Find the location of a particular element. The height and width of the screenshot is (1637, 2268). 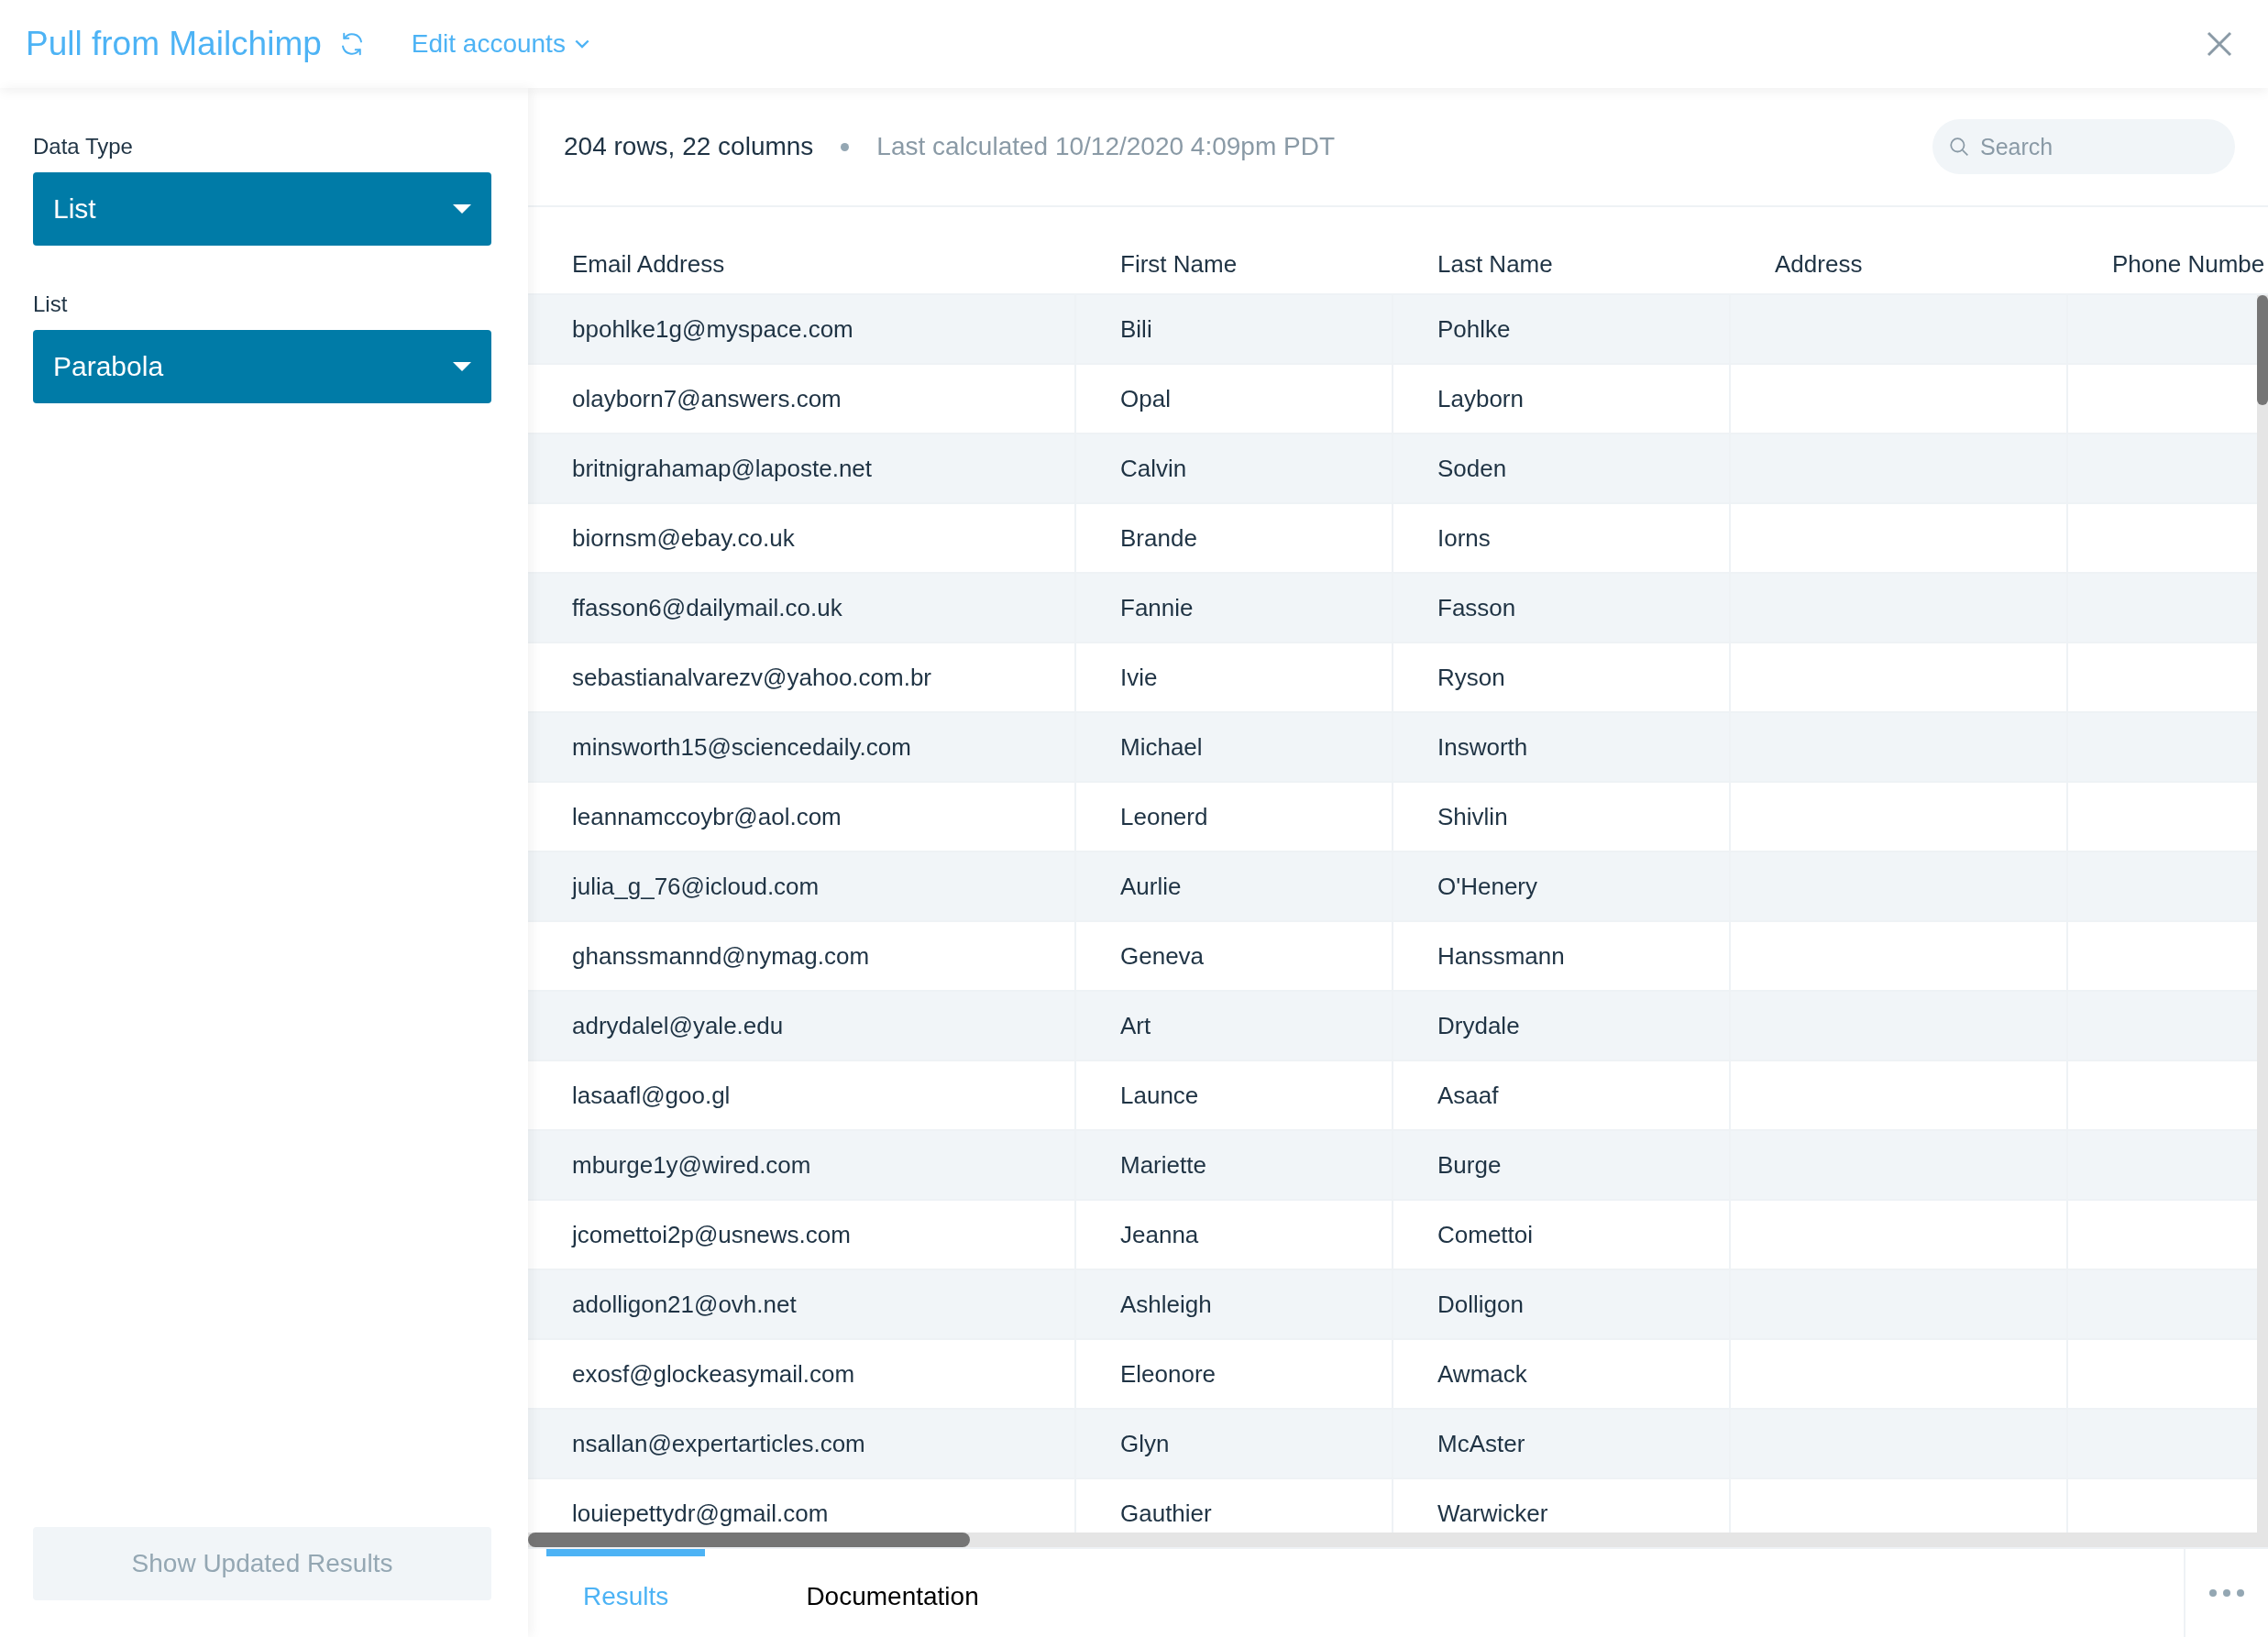

dropdown-select: Parabola is located at coordinates (262, 367).